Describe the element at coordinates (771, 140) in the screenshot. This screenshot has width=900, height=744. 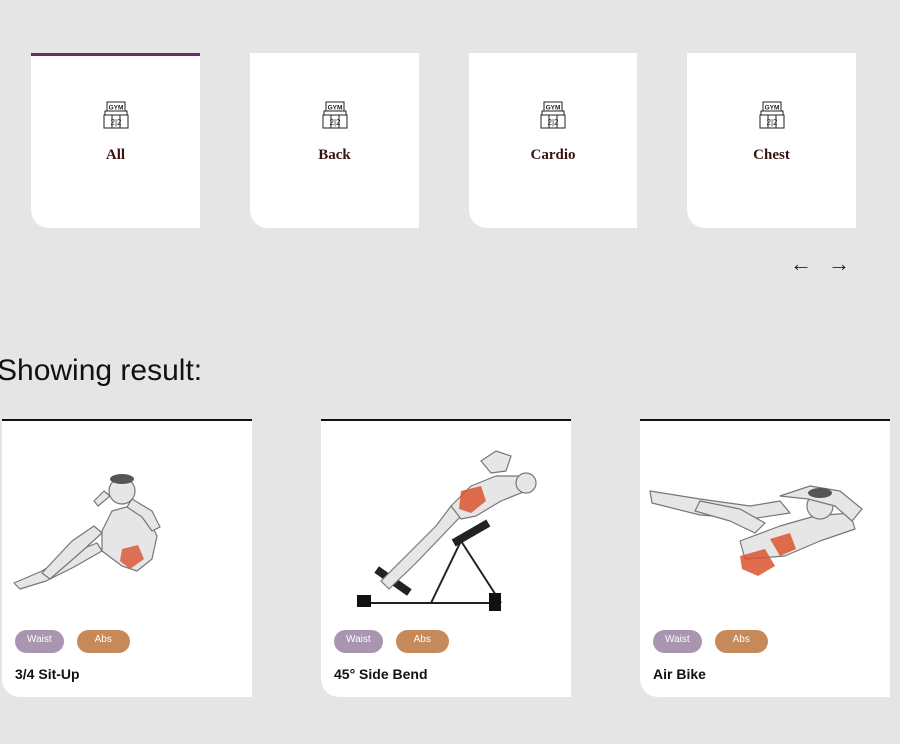
I see `category-card-chest: GYM 2|2 Chest` at that location.